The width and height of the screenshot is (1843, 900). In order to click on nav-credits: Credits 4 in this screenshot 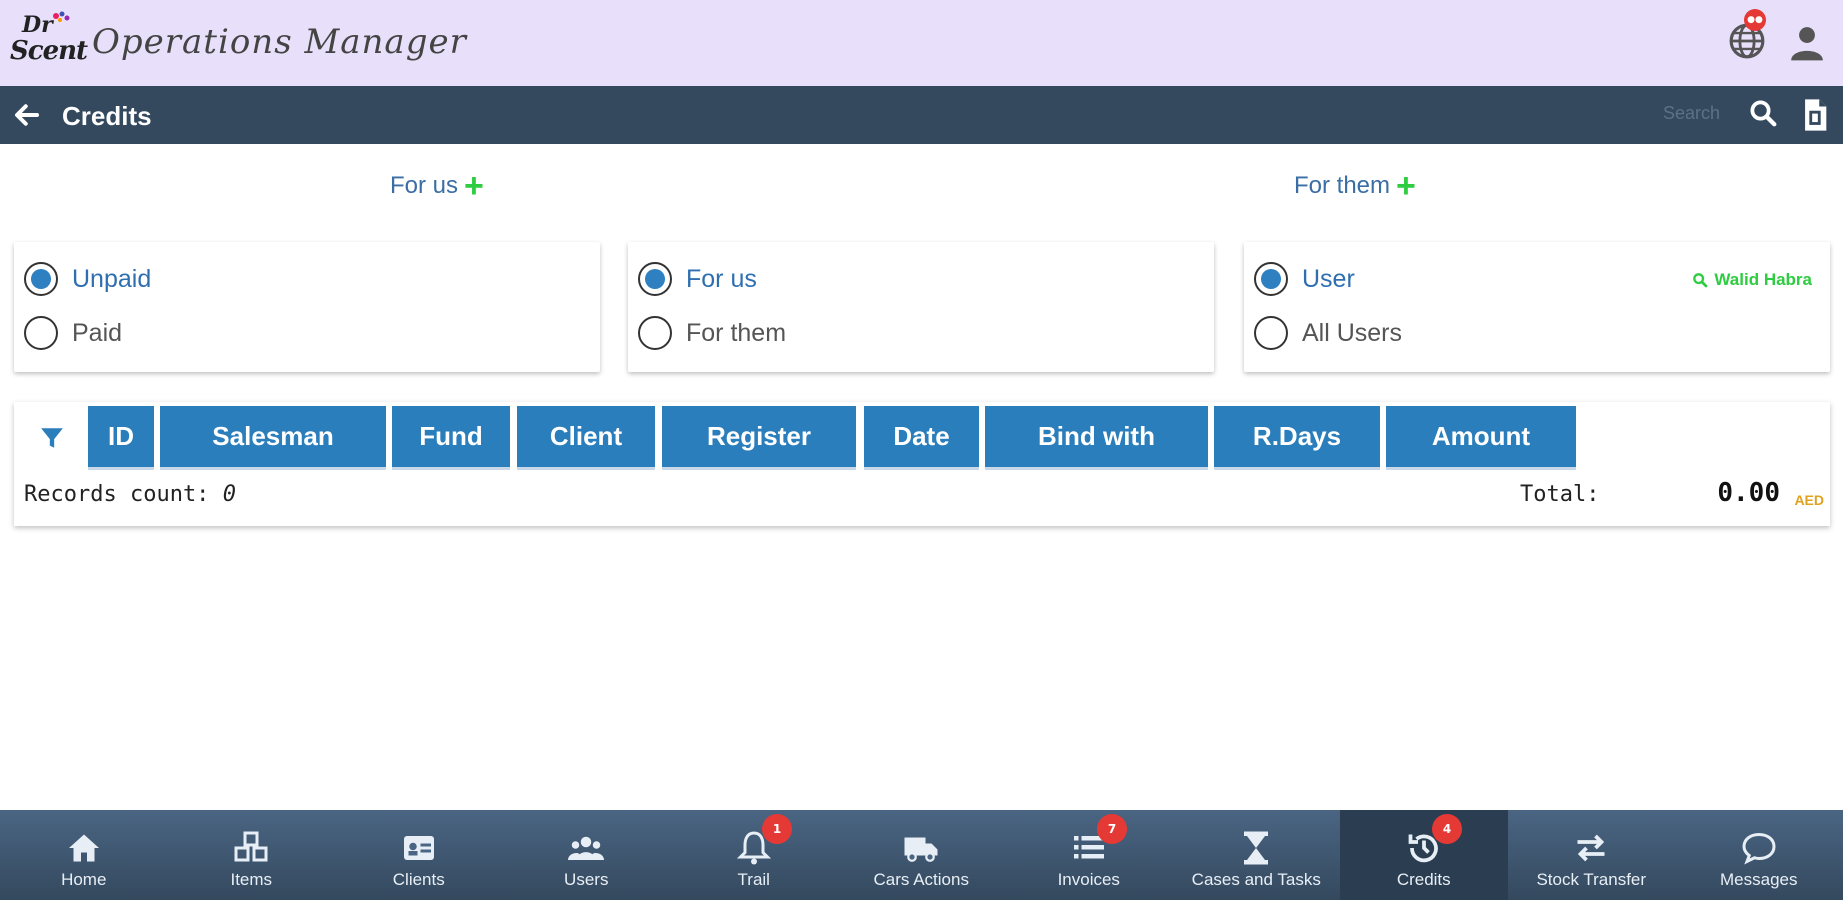, I will do `click(1424, 855)`.